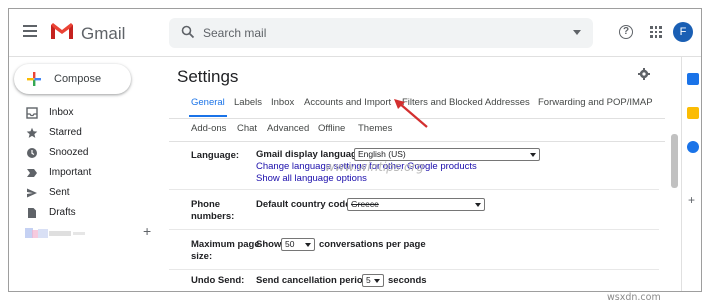 This screenshot has height=304, width=710. I want to click on avatar: F, so click(683, 32).